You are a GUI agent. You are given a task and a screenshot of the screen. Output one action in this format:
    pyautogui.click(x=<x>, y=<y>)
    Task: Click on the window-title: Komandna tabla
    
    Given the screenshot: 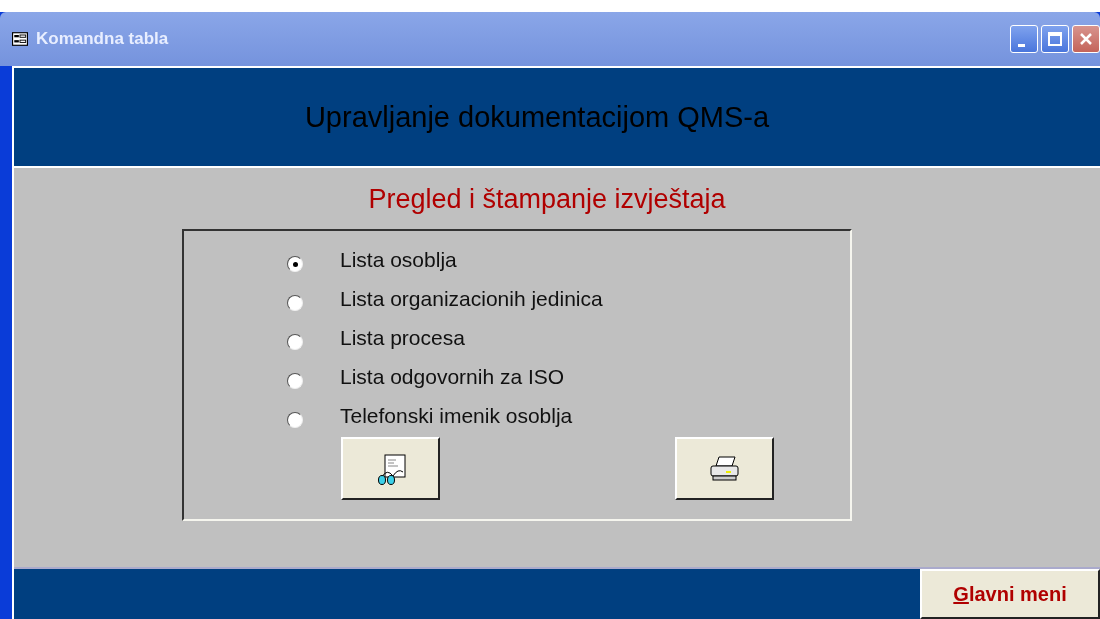 What is the action you would take?
    pyautogui.click(x=102, y=39)
    